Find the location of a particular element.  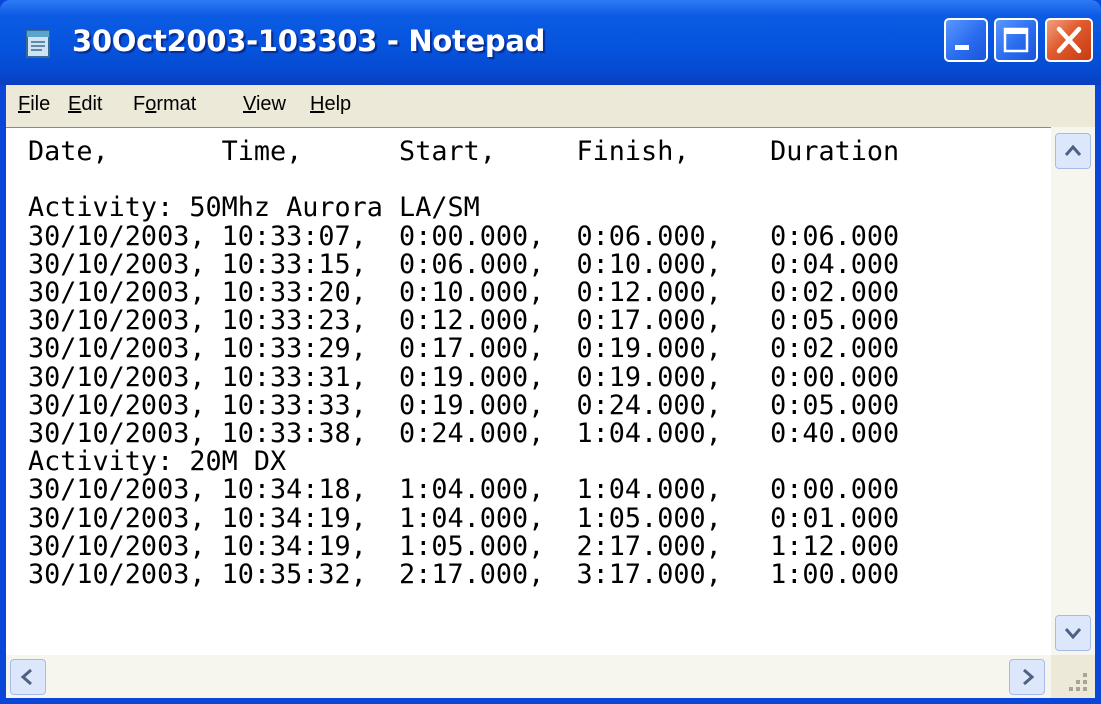

maximize-button is located at coordinates (1016, 40).